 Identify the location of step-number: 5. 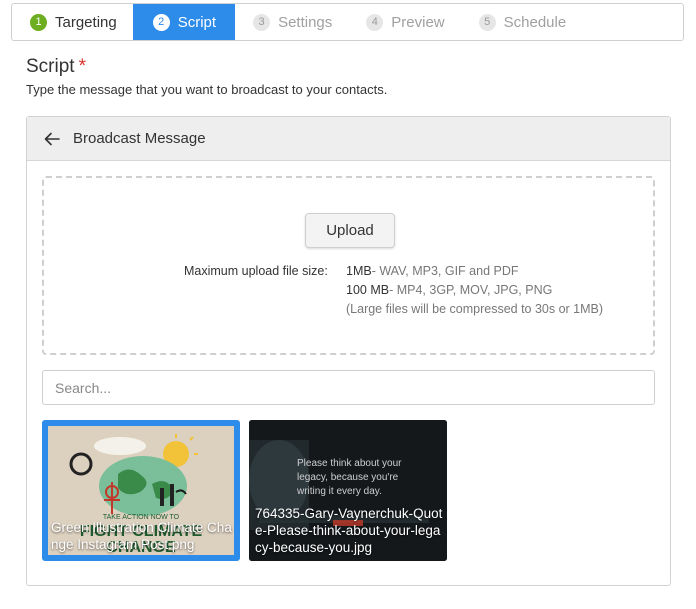
(487, 22).